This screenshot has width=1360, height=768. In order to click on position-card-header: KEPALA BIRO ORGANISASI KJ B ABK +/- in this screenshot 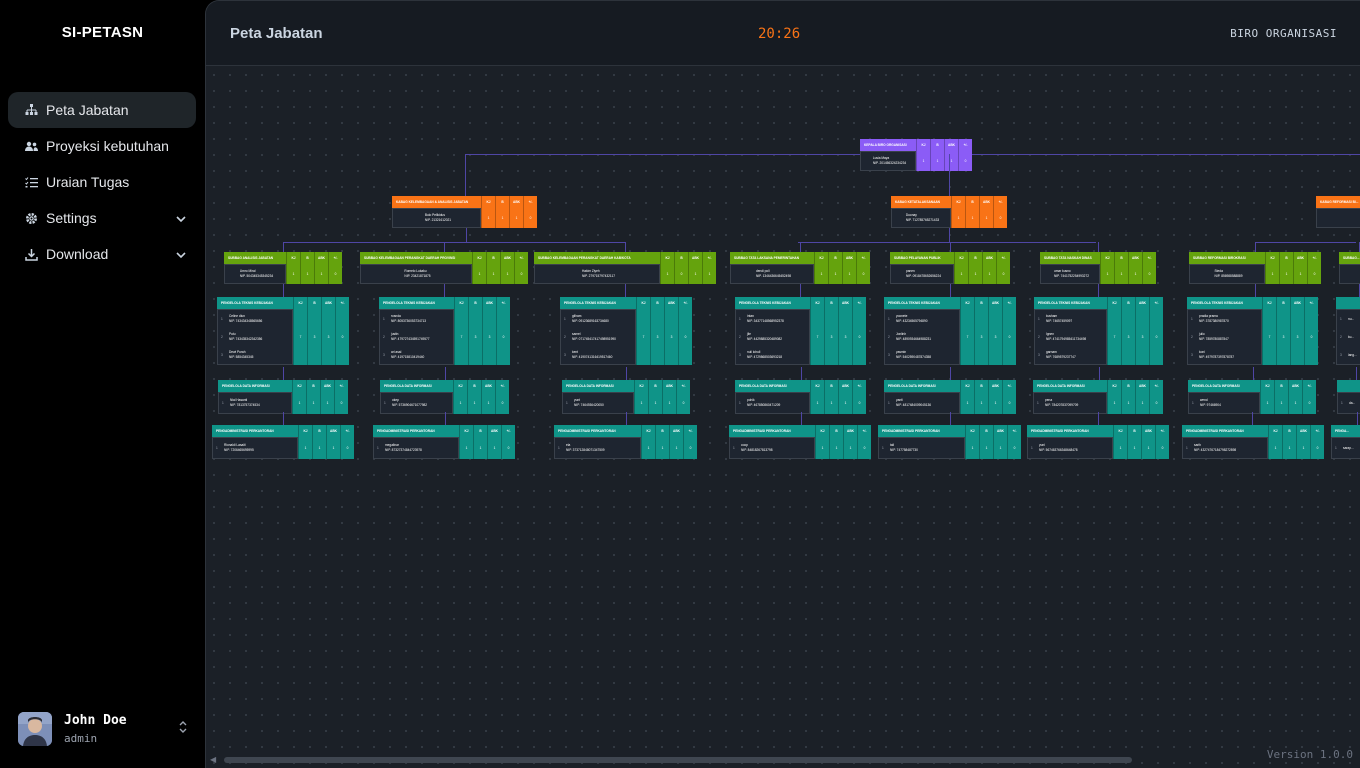, I will do `click(916, 145)`.